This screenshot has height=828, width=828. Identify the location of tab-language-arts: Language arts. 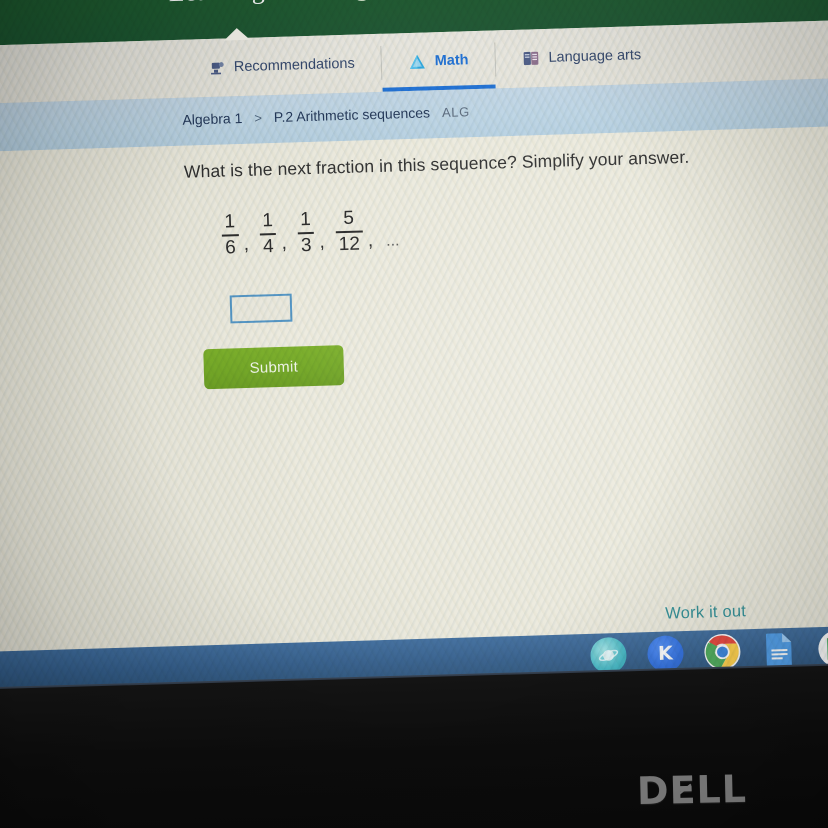
(581, 56).